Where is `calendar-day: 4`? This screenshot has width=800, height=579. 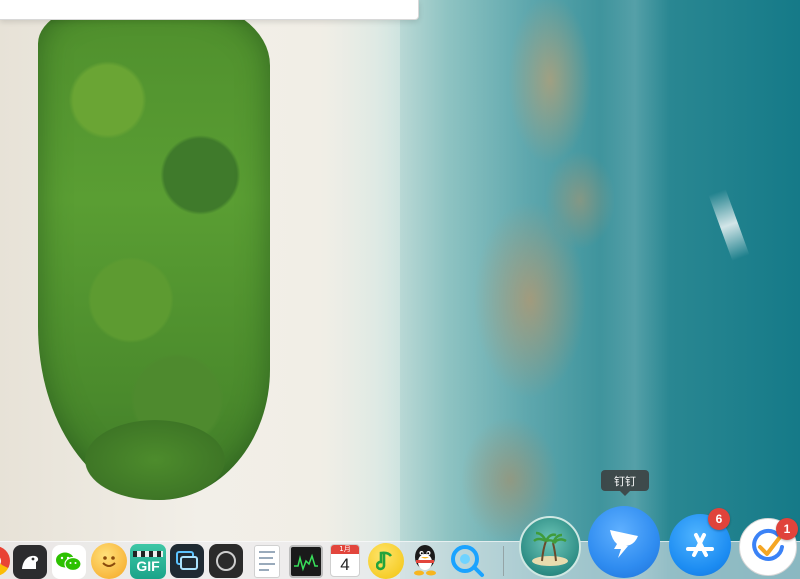 calendar-day: 4 is located at coordinates (345, 564).